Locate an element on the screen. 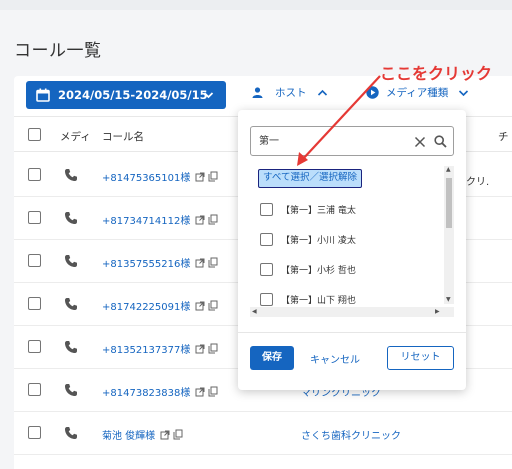 The height and width of the screenshot is (469, 512). host-option-label: 【第一】三浦 竜太 is located at coordinates (318, 210).